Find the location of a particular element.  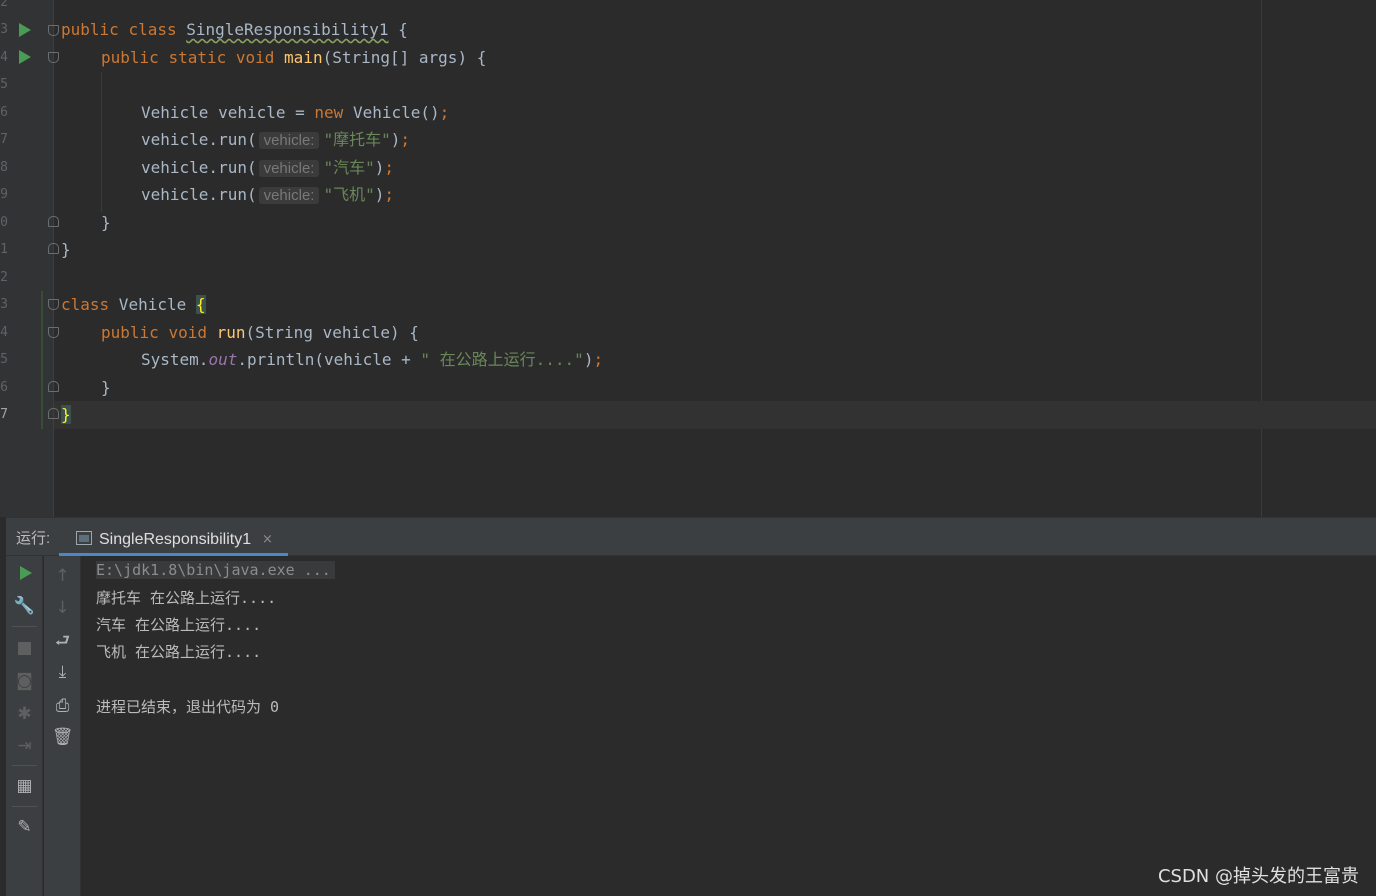

code-line-main-decl: public static void main(String[] args) { is located at coordinates (293, 57).